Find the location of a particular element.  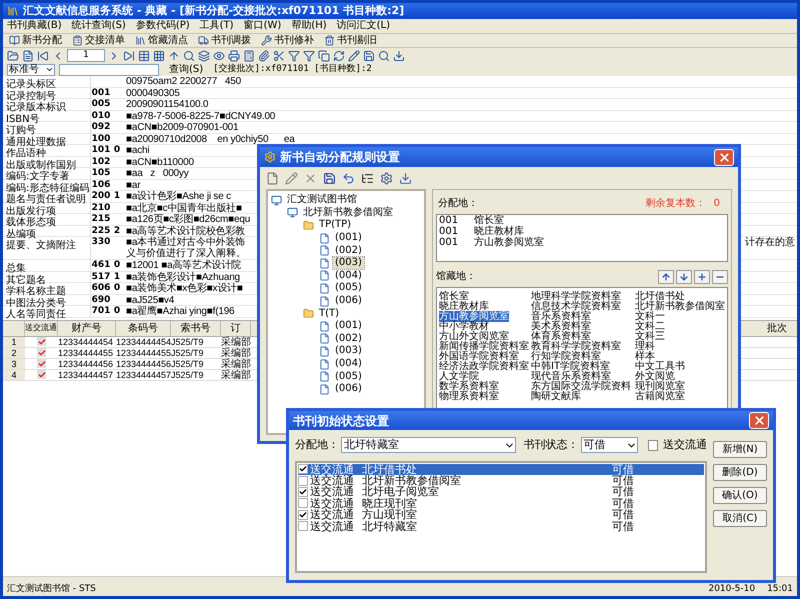

dialog-button: 删除(D) is located at coordinates (740, 472).